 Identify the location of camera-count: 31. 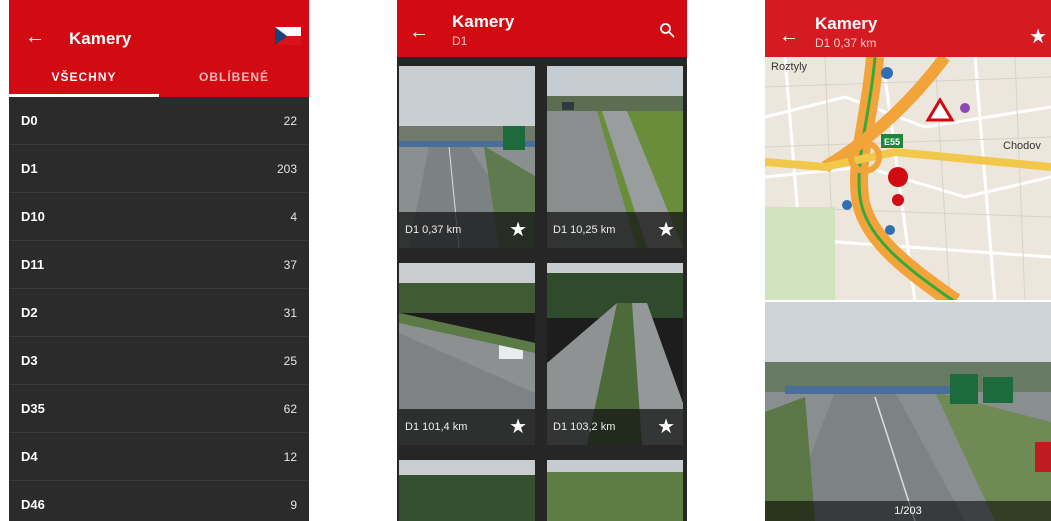
(290, 312).